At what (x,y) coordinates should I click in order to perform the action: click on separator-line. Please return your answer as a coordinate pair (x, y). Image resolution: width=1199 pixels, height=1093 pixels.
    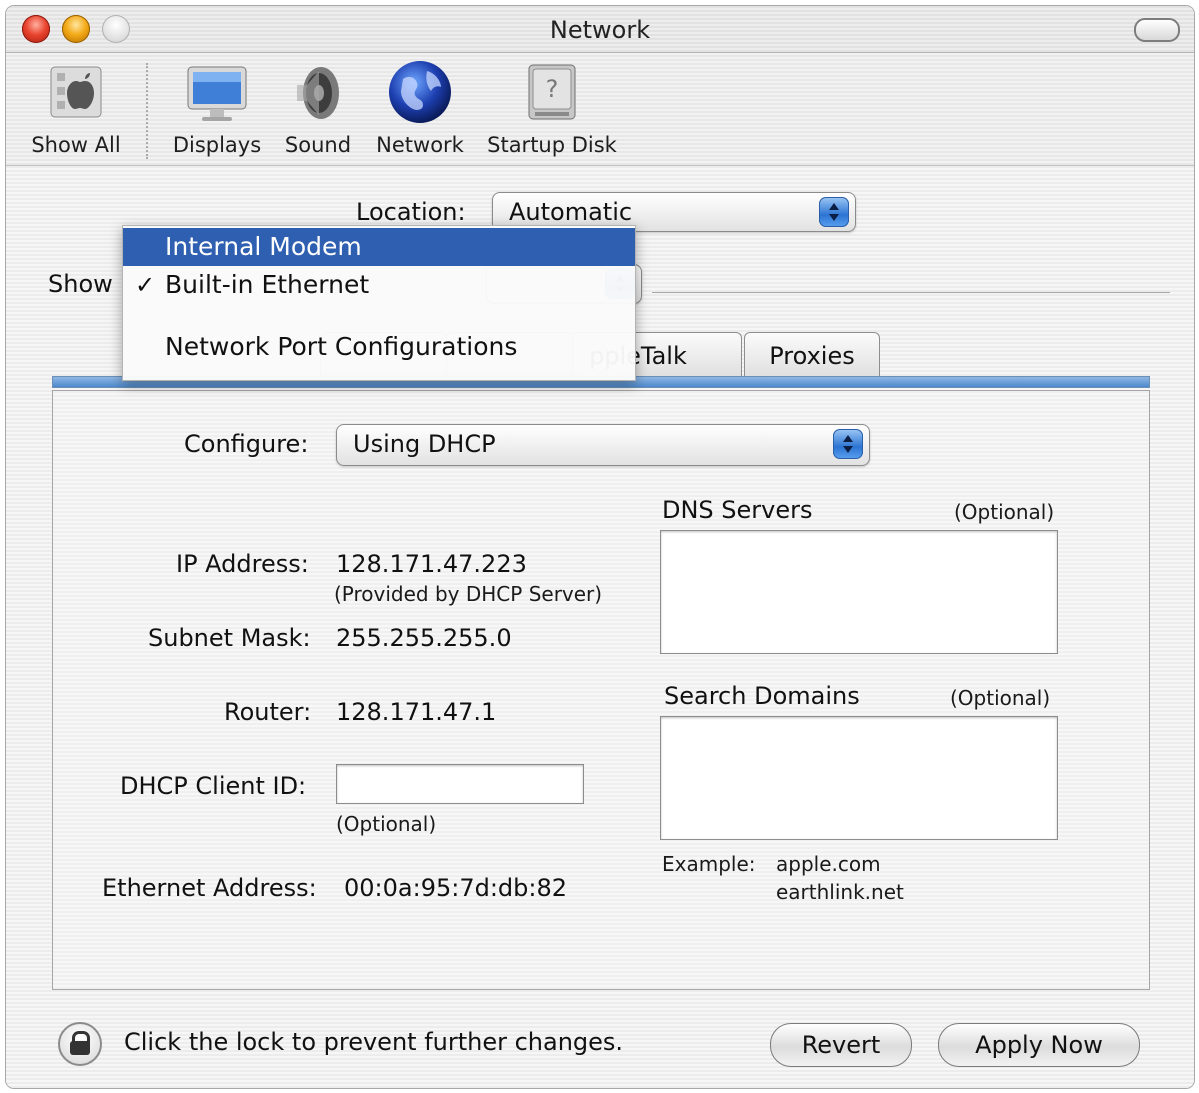
    Looking at the image, I should click on (911, 292).